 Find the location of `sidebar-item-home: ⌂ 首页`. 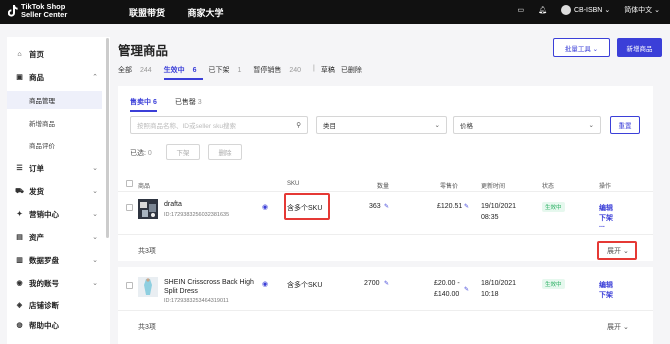

sidebar-item-home: ⌂ 首页 is located at coordinates (58, 54).